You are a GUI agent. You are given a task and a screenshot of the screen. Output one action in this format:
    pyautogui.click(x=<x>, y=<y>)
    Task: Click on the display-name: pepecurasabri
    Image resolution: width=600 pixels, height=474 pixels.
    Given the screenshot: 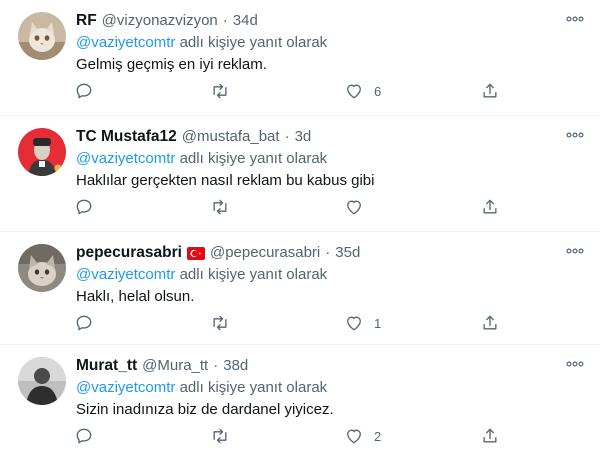 What is the action you would take?
    pyautogui.click(x=129, y=253)
    